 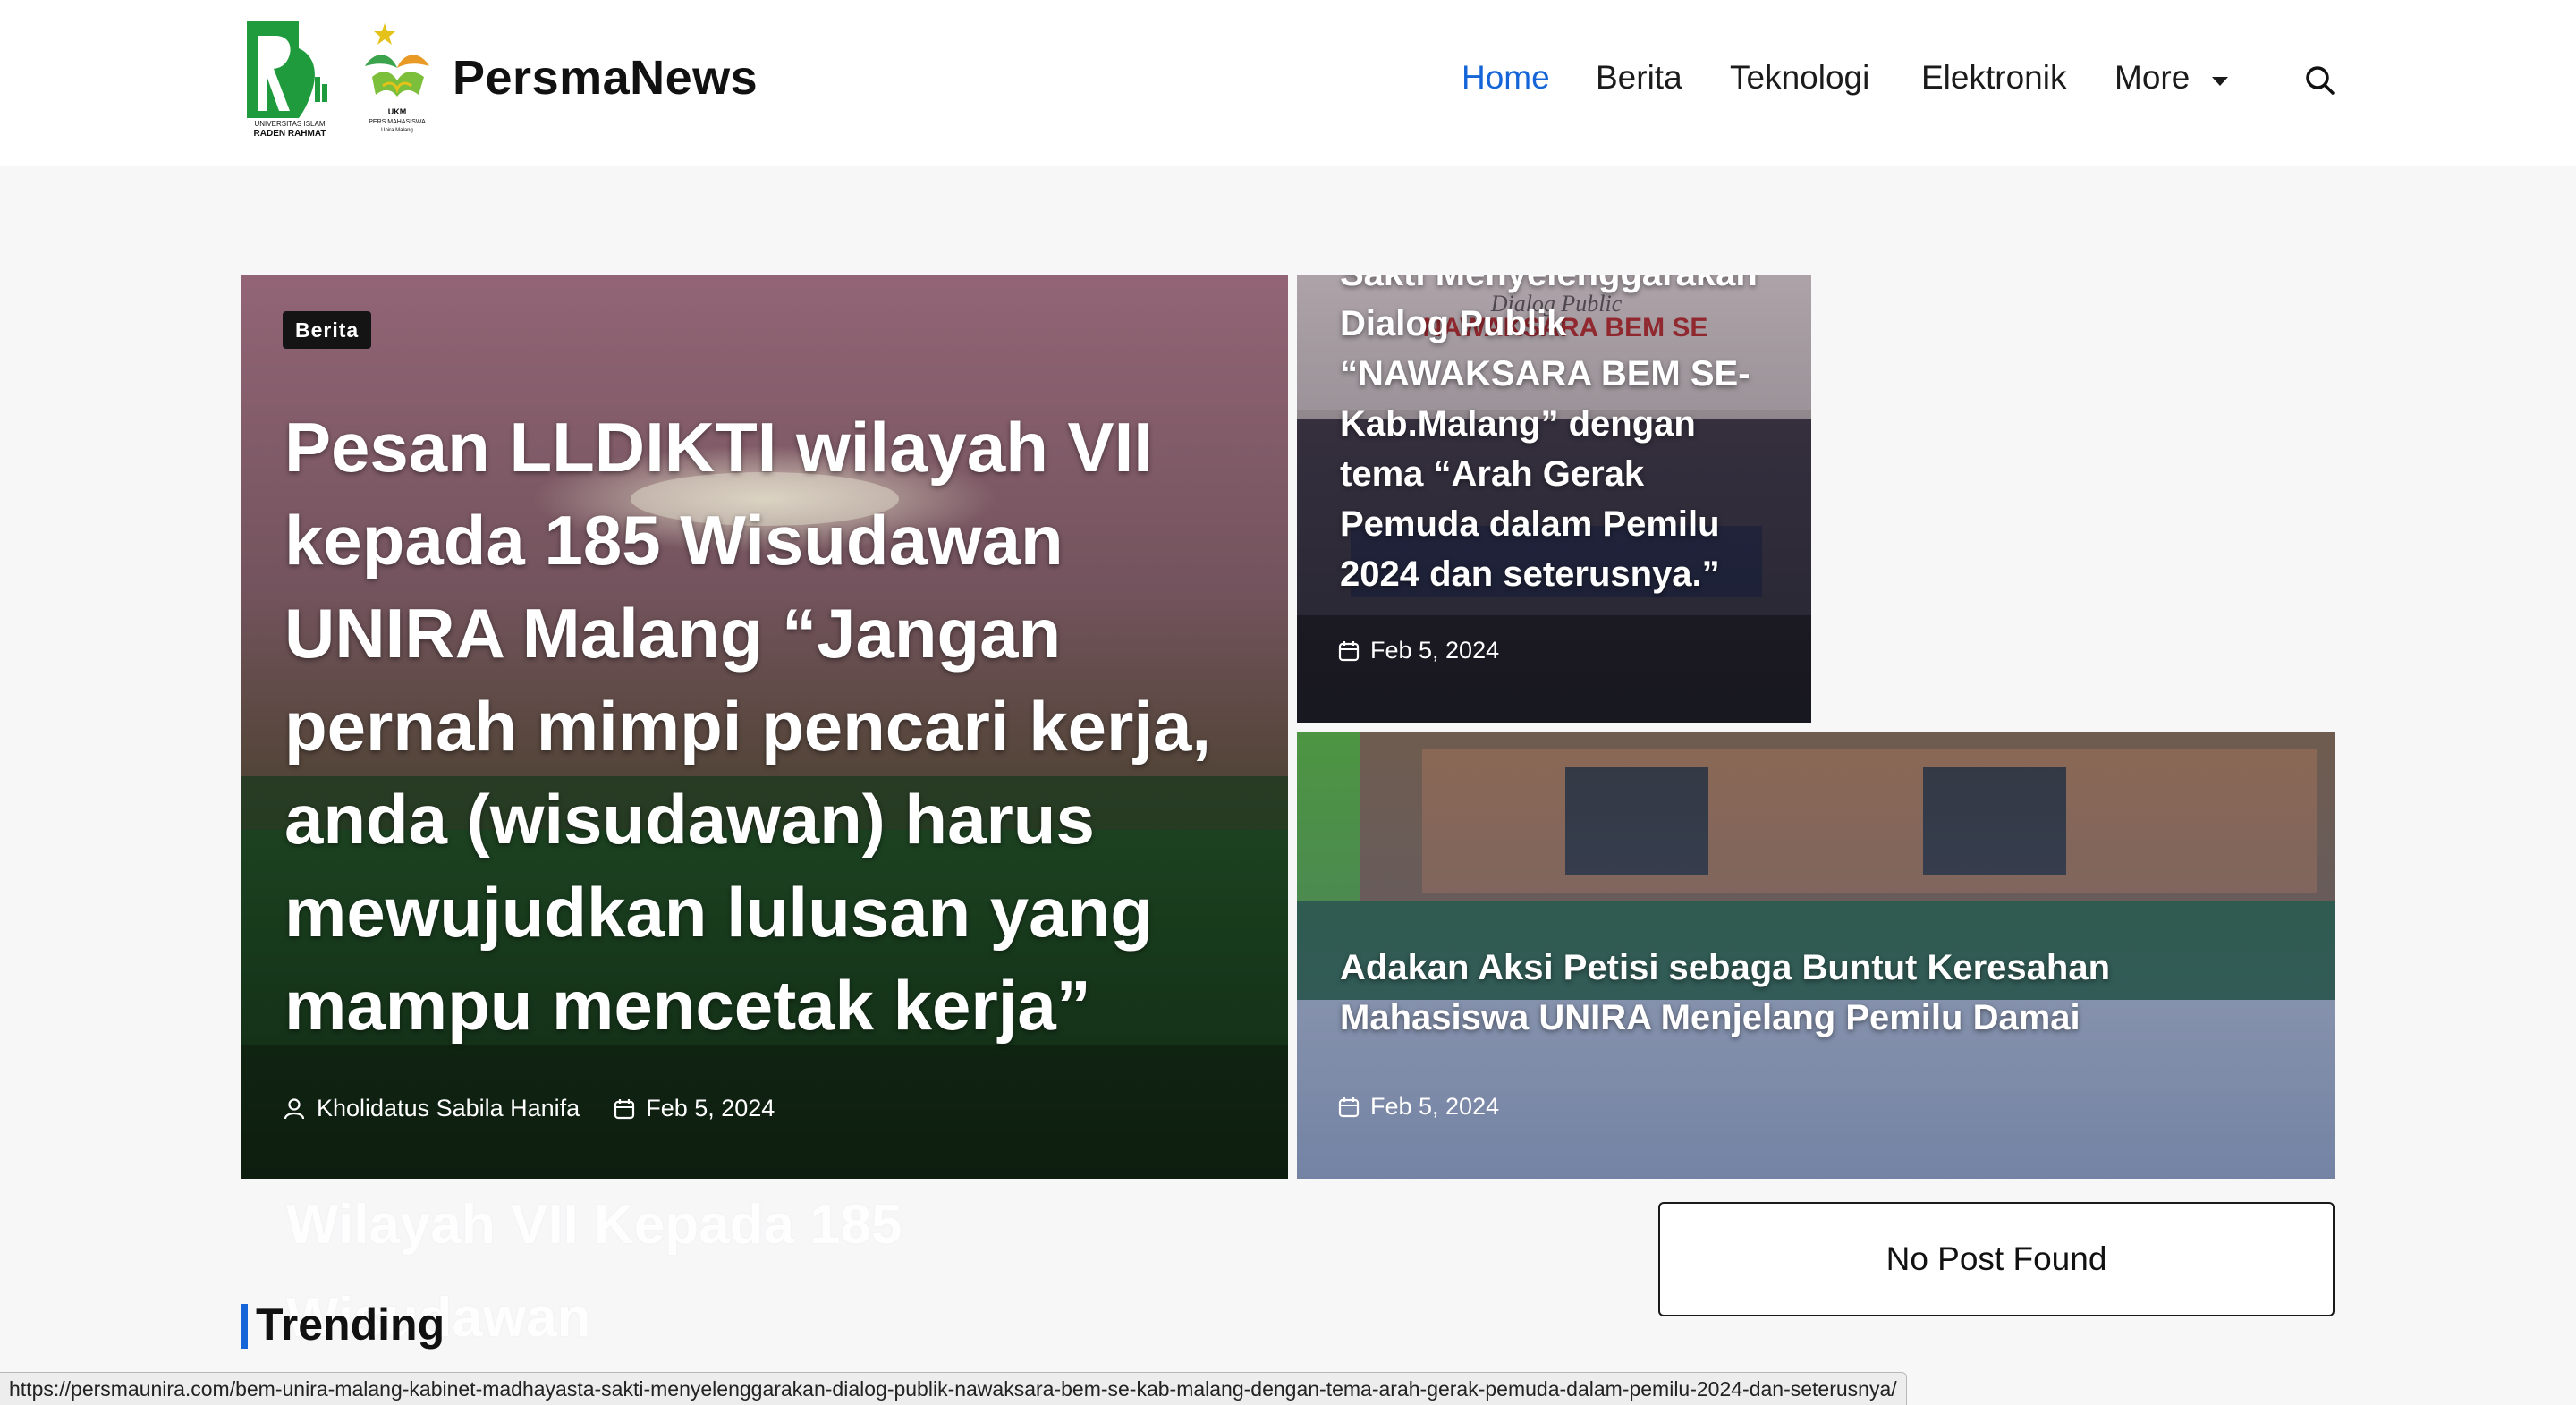 What do you see at coordinates (2320, 80) in the screenshot?
I see `search-icon` at bounding box center [2320, 80].